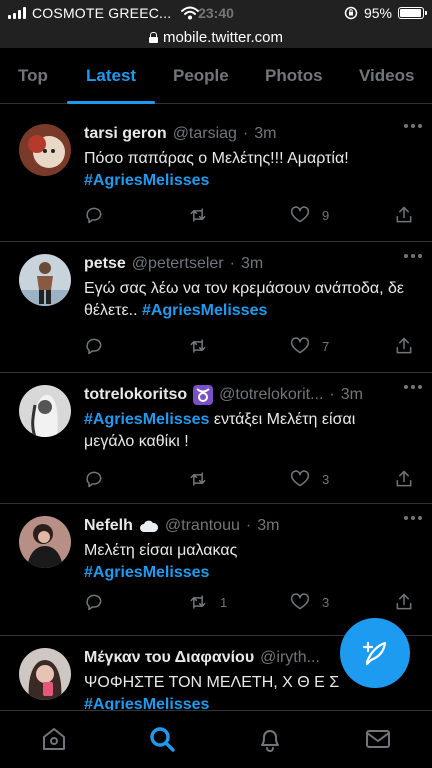 The image size is (432, 768). I want to click on notifications-bell-icon, so click(270, 741).